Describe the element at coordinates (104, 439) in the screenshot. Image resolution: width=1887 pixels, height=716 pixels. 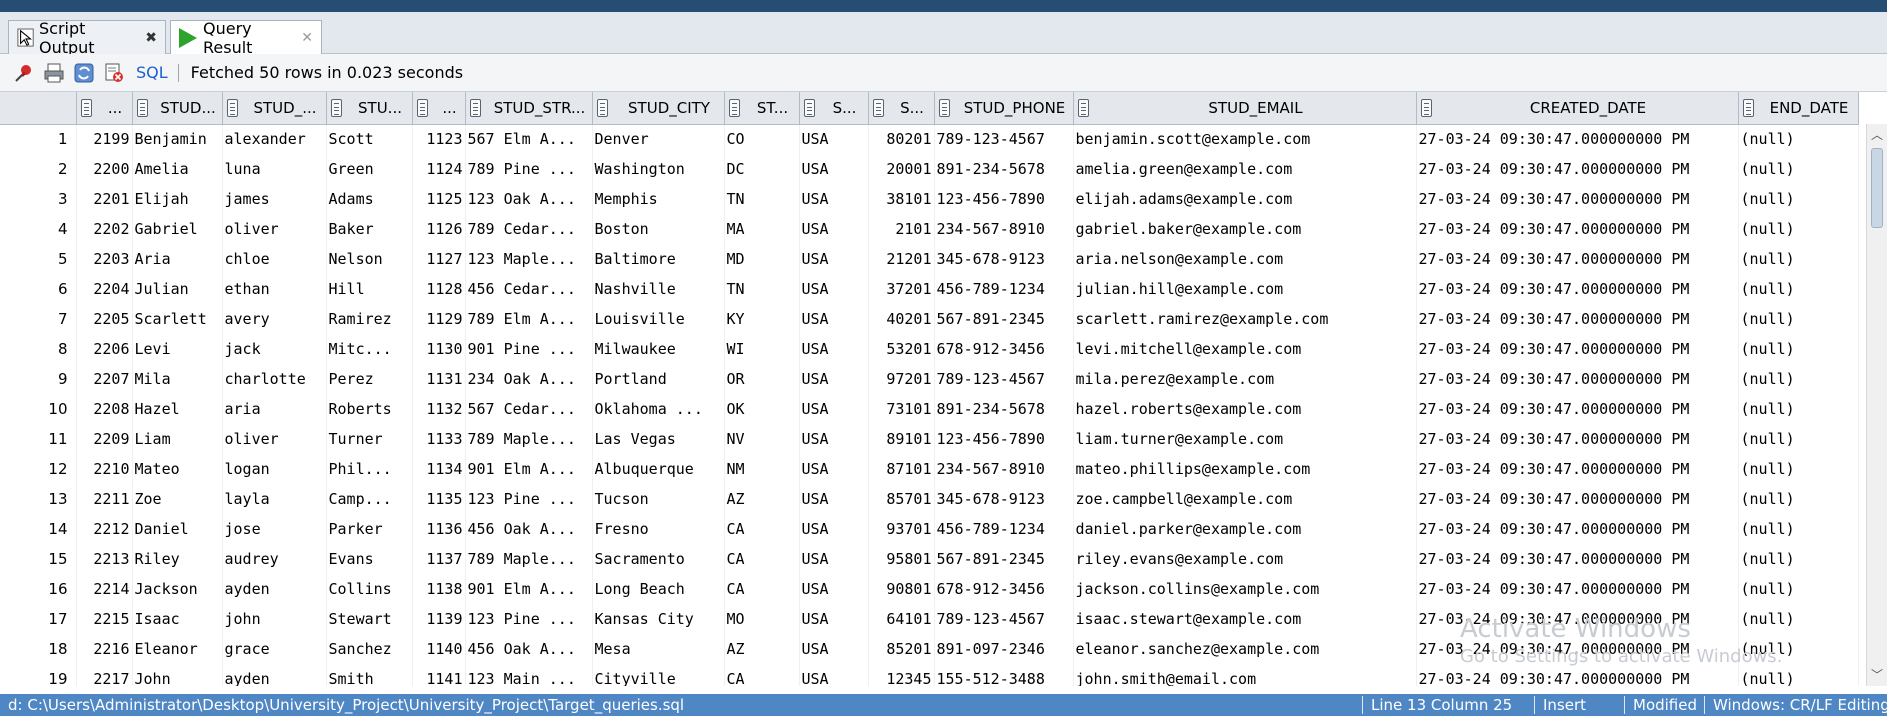
I see `table-cell: 2209` at that location.